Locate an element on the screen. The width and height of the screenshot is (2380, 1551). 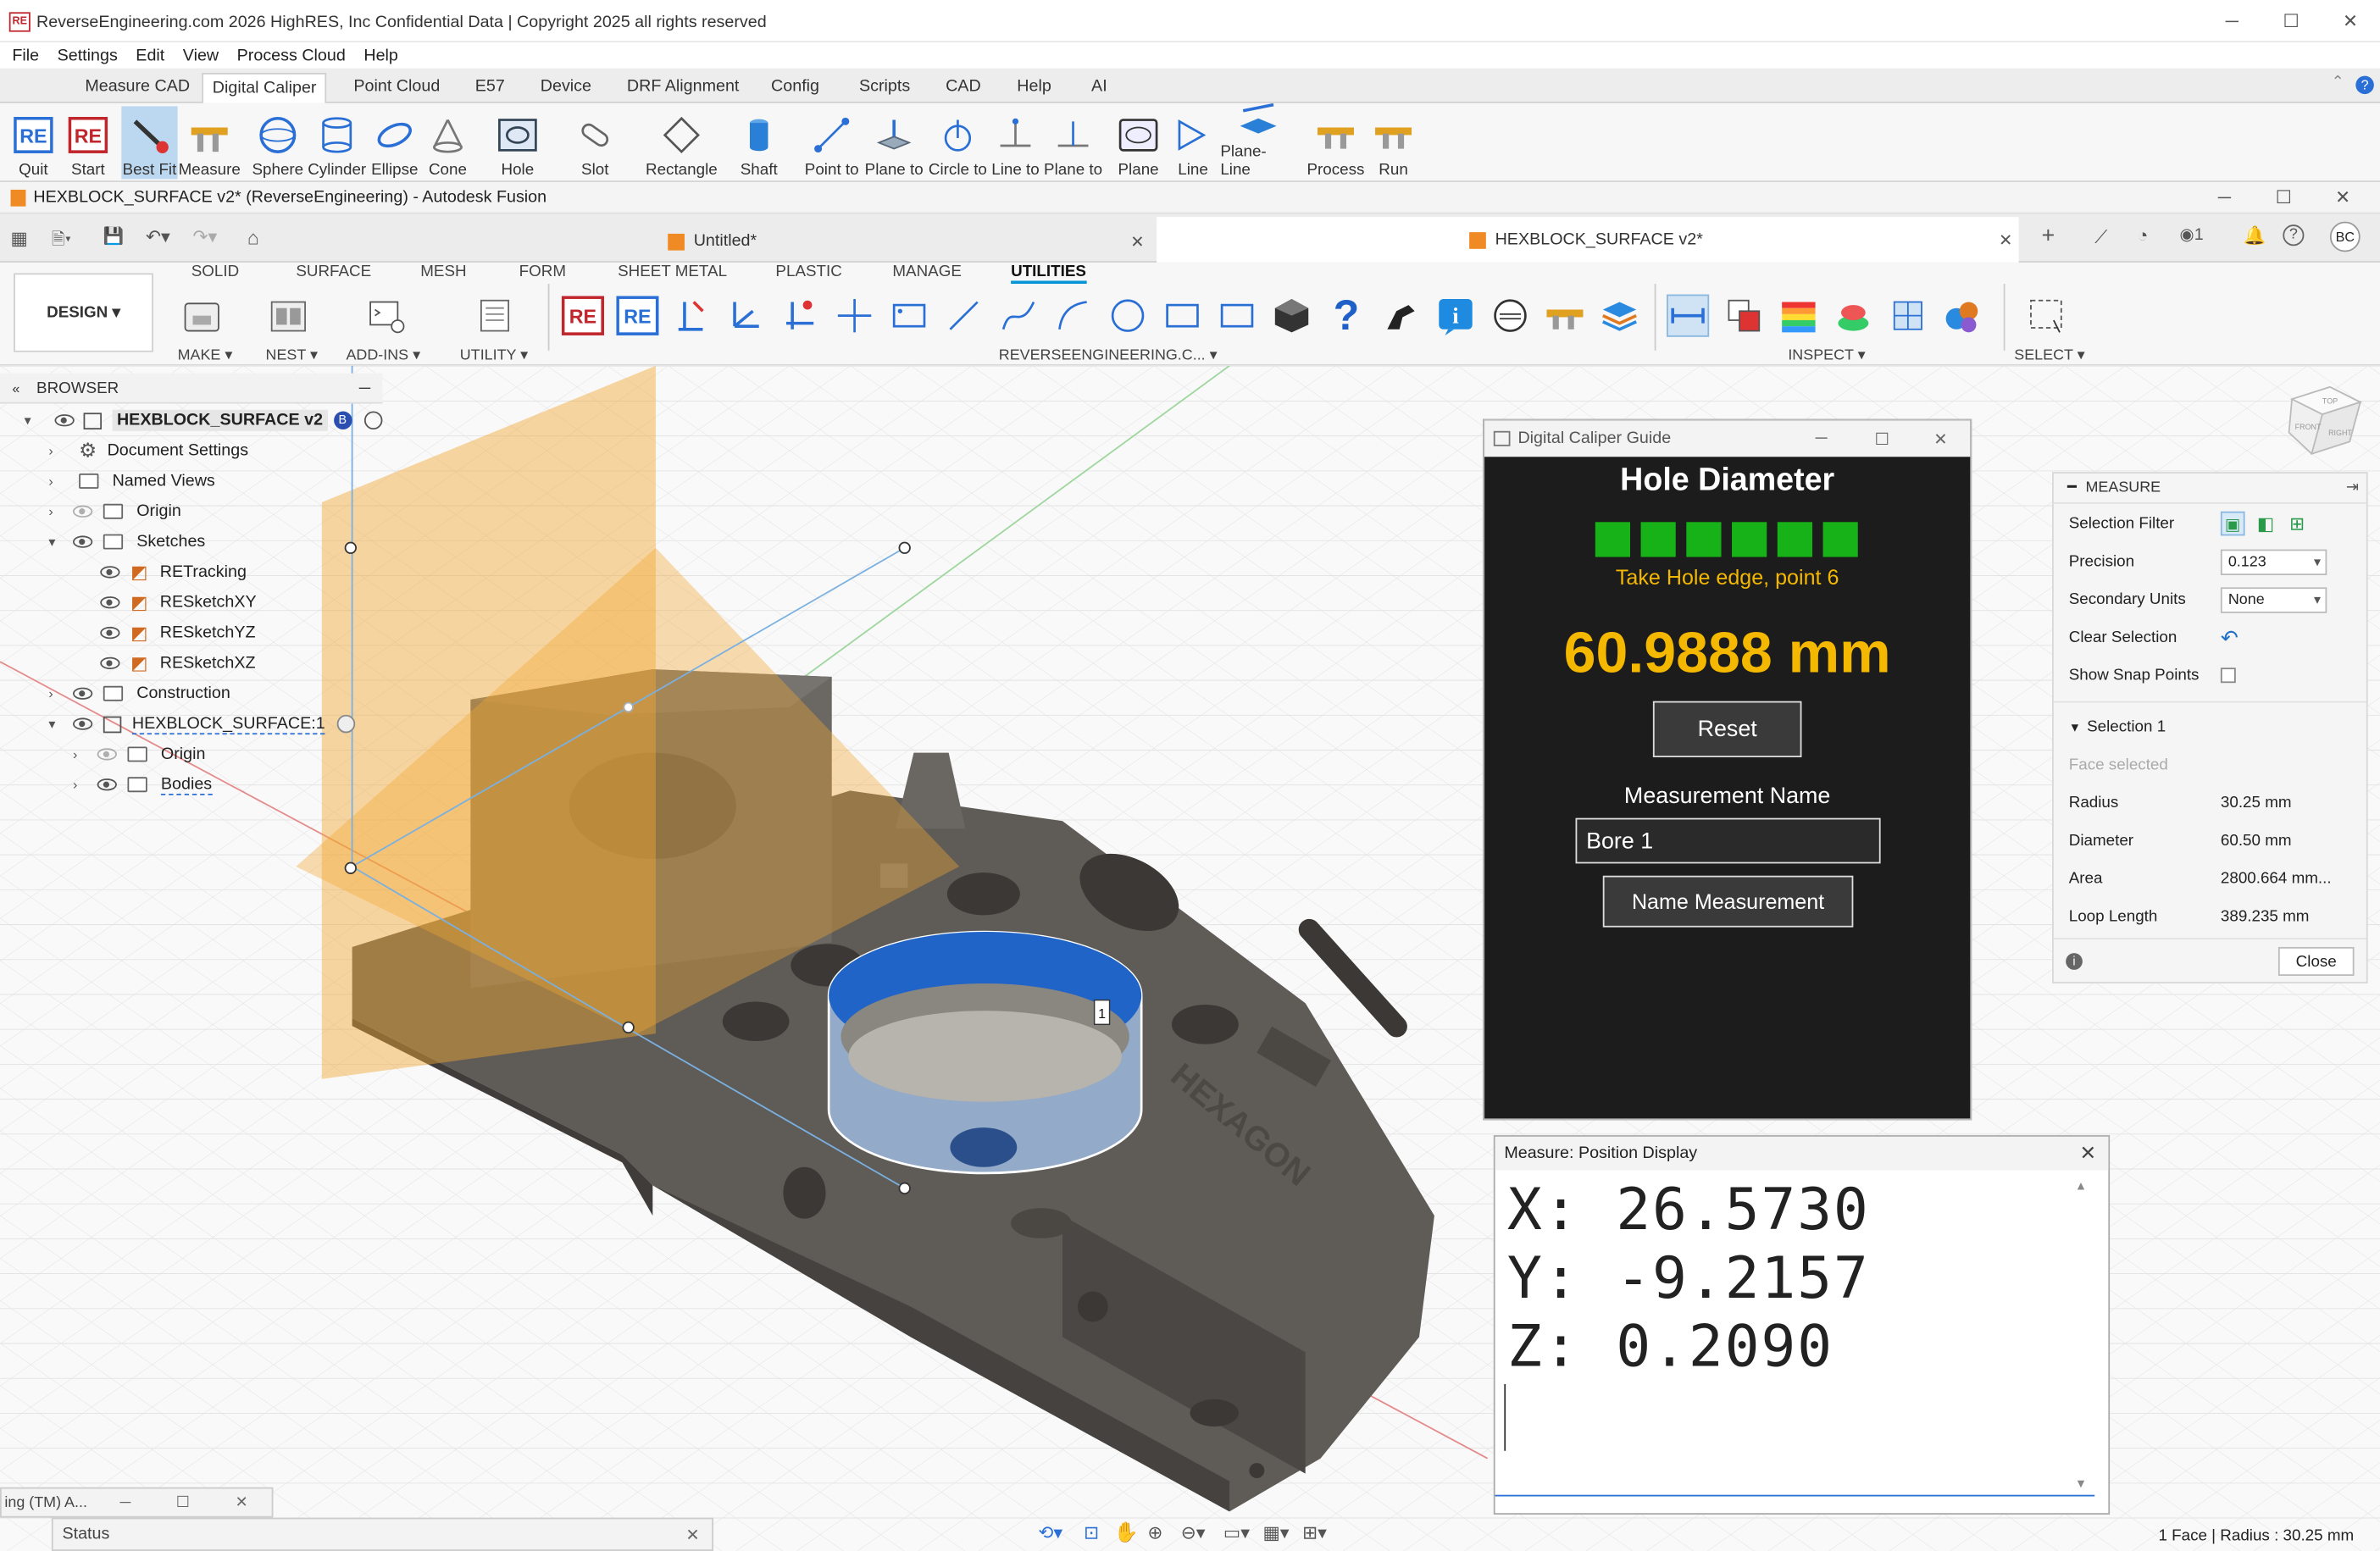
viewports-icon: ⊞▾ is located at coordinates (1314, 1532).